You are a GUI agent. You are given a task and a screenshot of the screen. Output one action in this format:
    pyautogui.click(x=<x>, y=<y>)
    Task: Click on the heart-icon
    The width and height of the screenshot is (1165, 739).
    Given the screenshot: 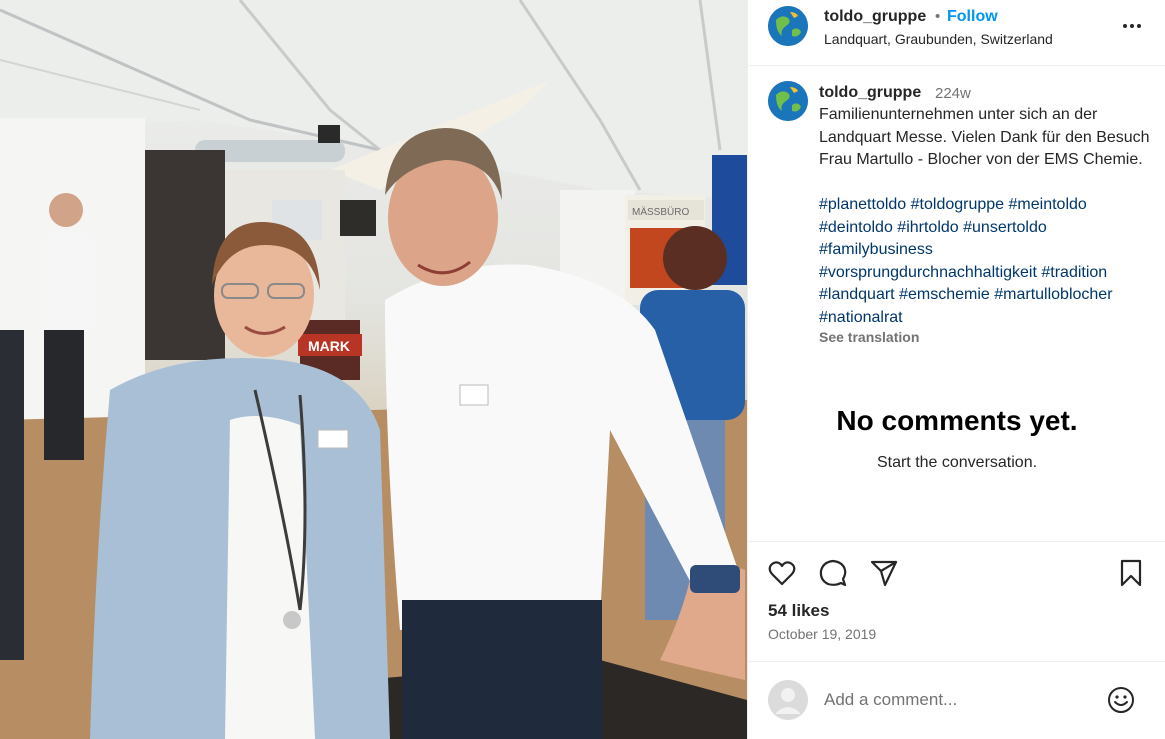 What is the action you would take?
    pyautogui.click(x=782, y=573)
    